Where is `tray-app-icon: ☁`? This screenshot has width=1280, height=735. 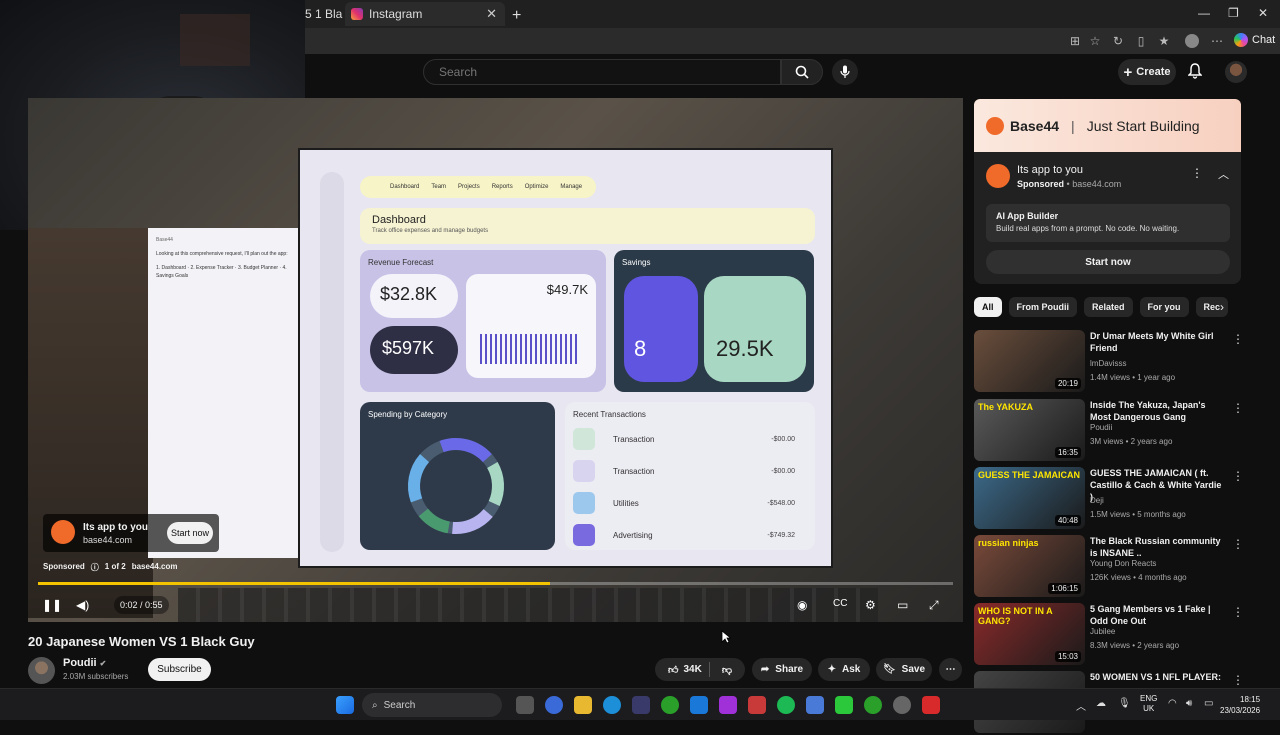 tray-app-icon: ☁ is located at coordinates (1101, 703).